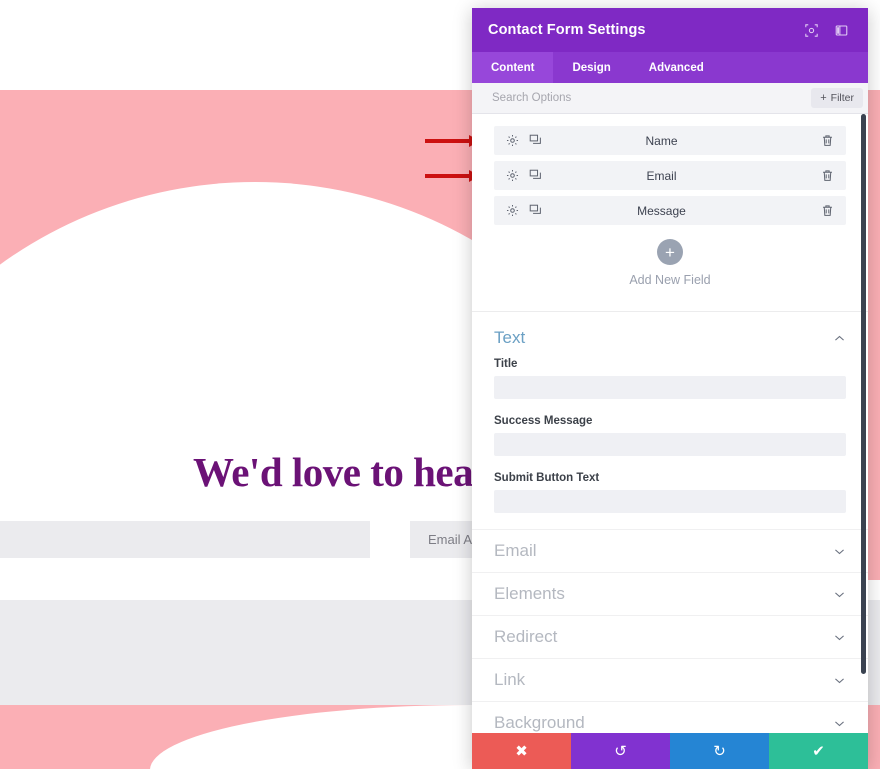  Describe the element at coordinates (185, 539) in the screenshot. I see `site-form-input-left` at that location.